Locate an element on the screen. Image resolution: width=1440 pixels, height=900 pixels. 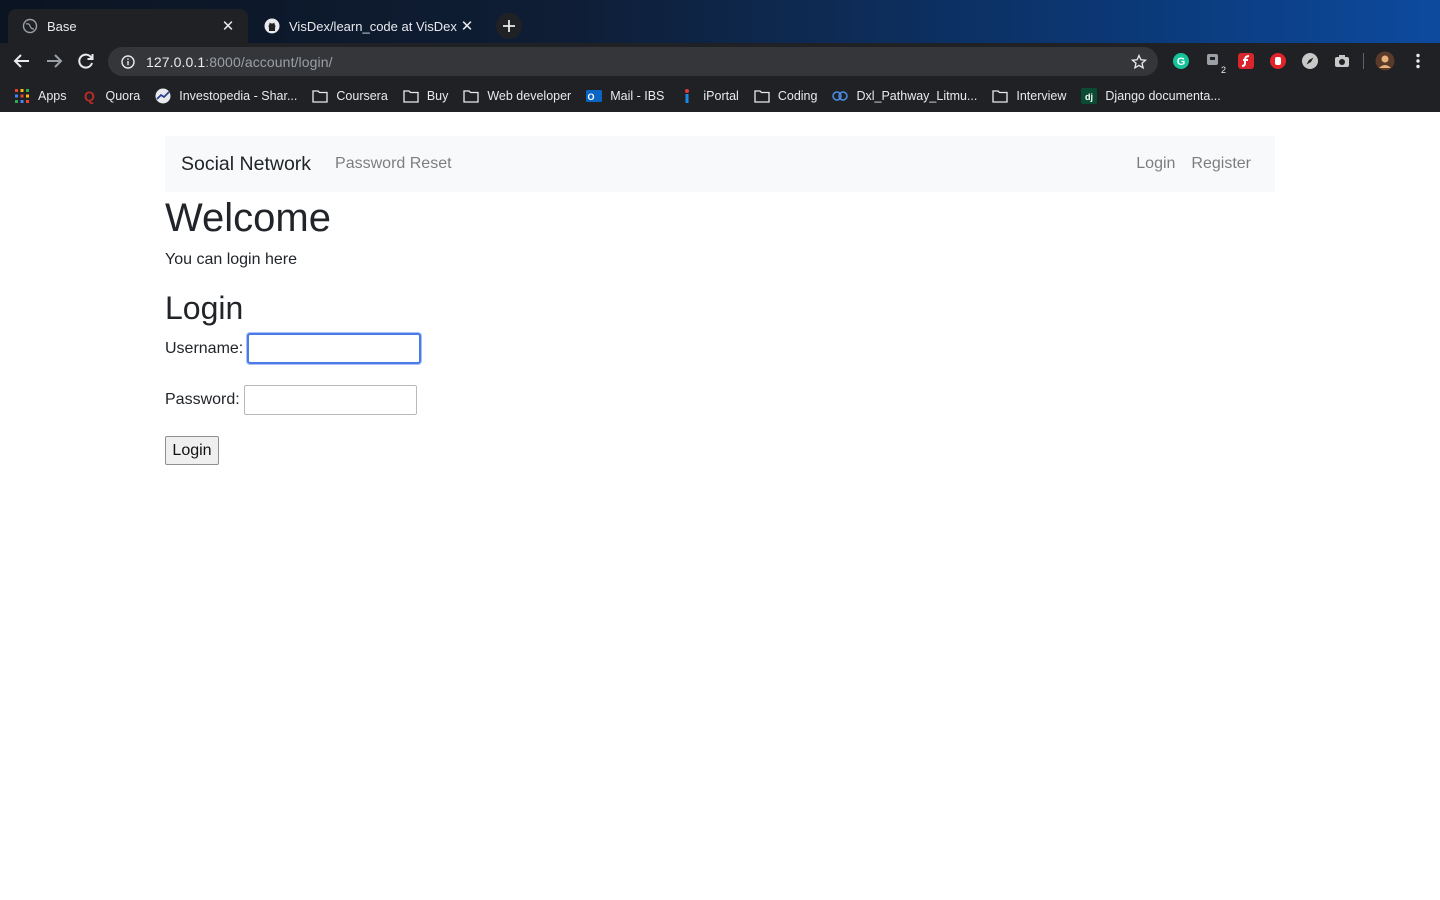
quora-icon: Q is located at coordinates (89, 95).